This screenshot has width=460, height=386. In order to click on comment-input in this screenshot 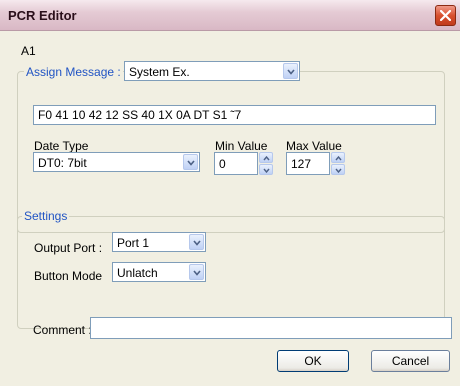, I will do `click(271, 328)`.